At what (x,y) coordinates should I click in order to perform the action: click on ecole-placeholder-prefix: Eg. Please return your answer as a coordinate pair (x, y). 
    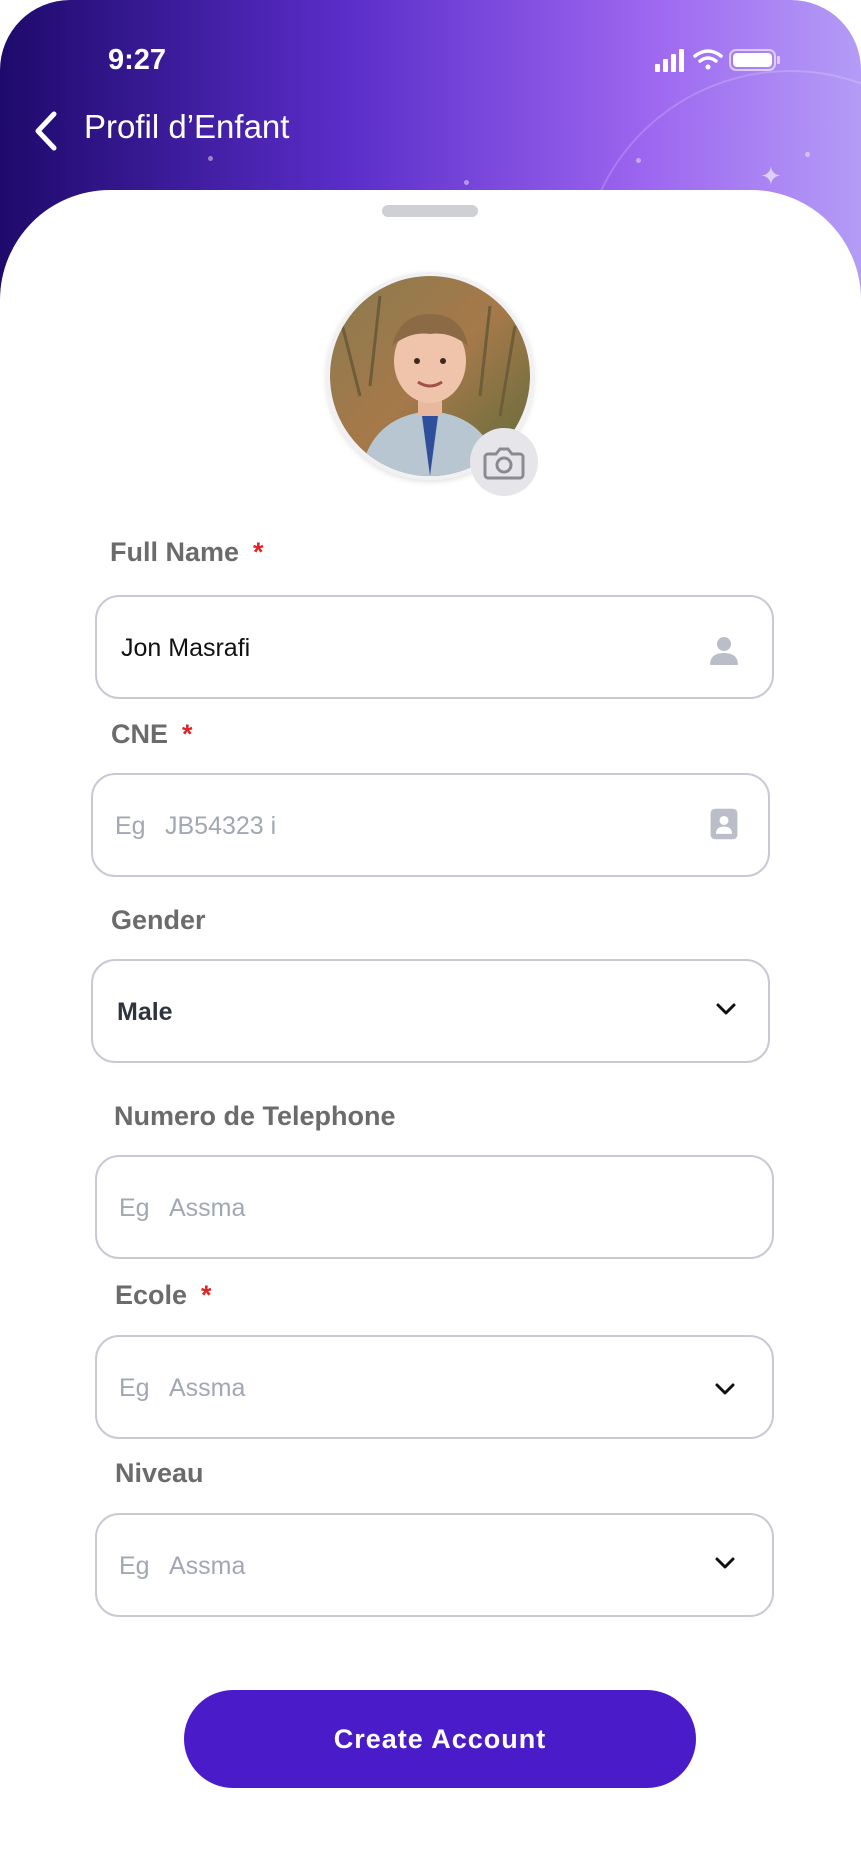
    Looking at the image, I should click on (134, 1388).